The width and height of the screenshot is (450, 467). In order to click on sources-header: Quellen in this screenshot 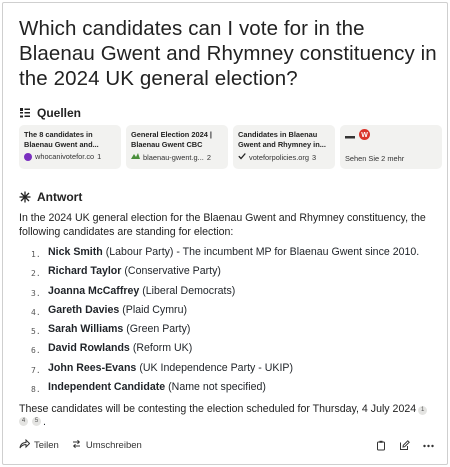, I will do `click(50, 113)`.